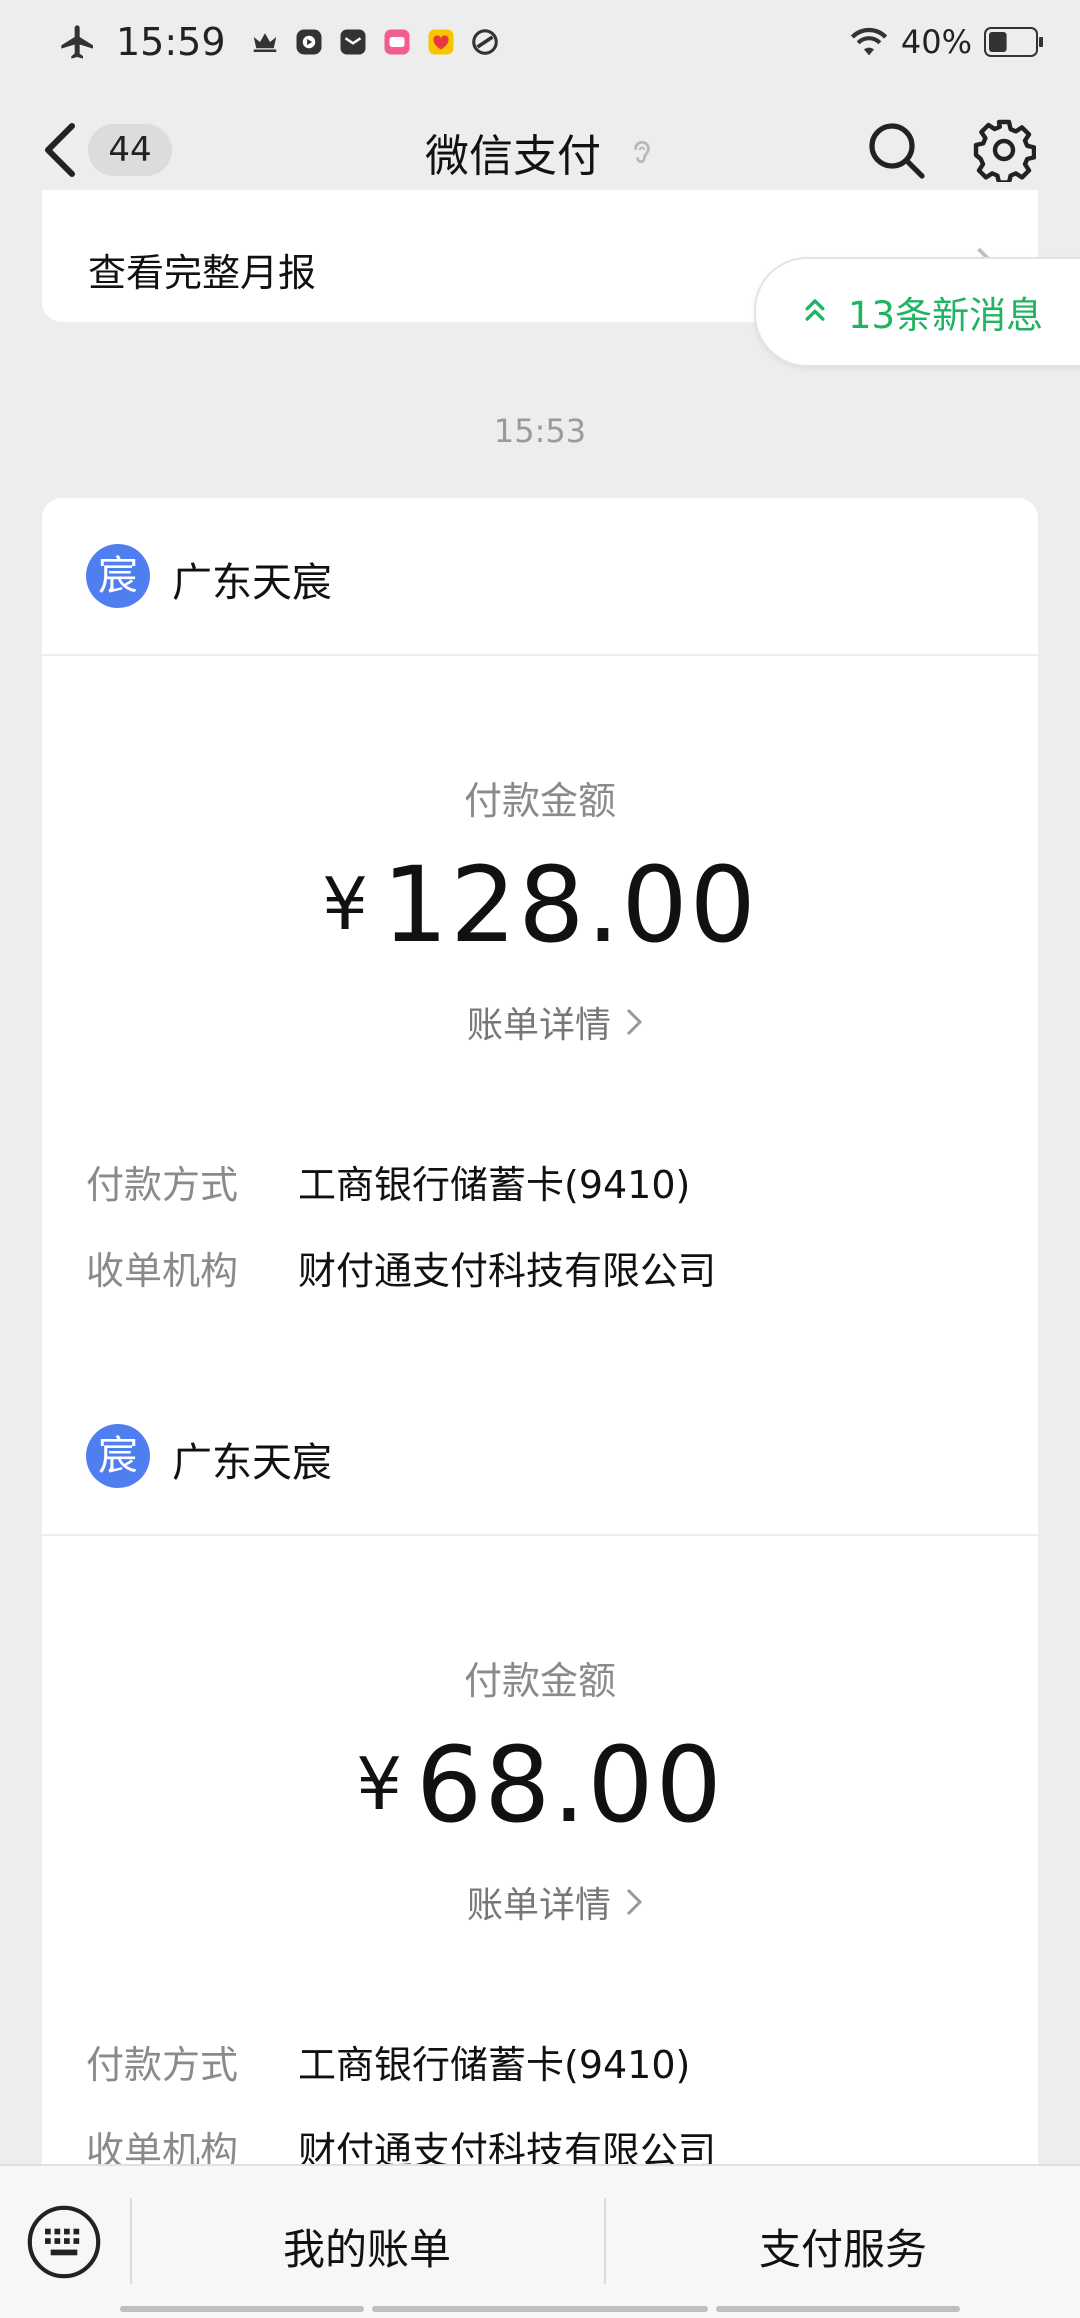 This screenshot has width=1080, height=2318. I want to click on amount-value: 68.00, so click(570, 1785).